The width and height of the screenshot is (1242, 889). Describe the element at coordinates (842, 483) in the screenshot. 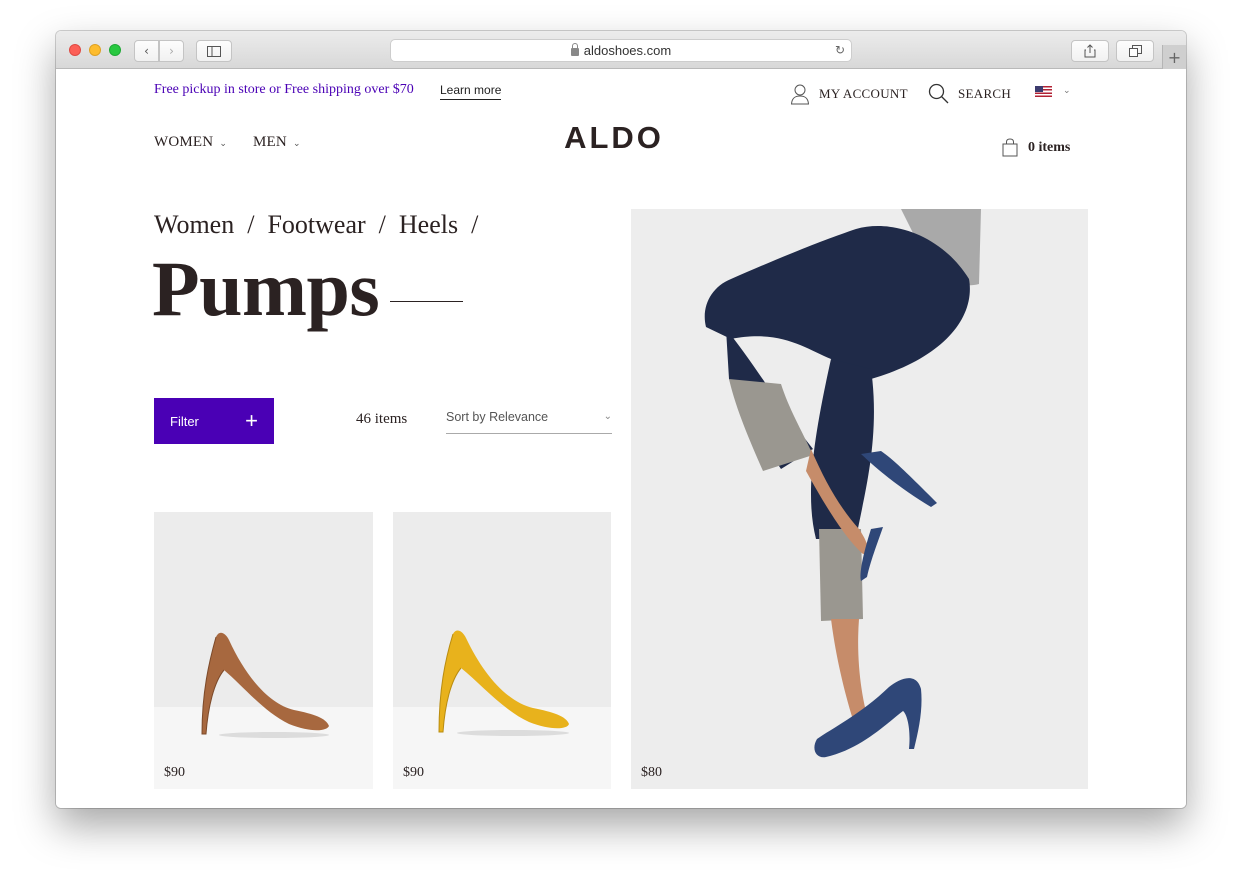

I see `model-wearing-pumps-image` at that location.